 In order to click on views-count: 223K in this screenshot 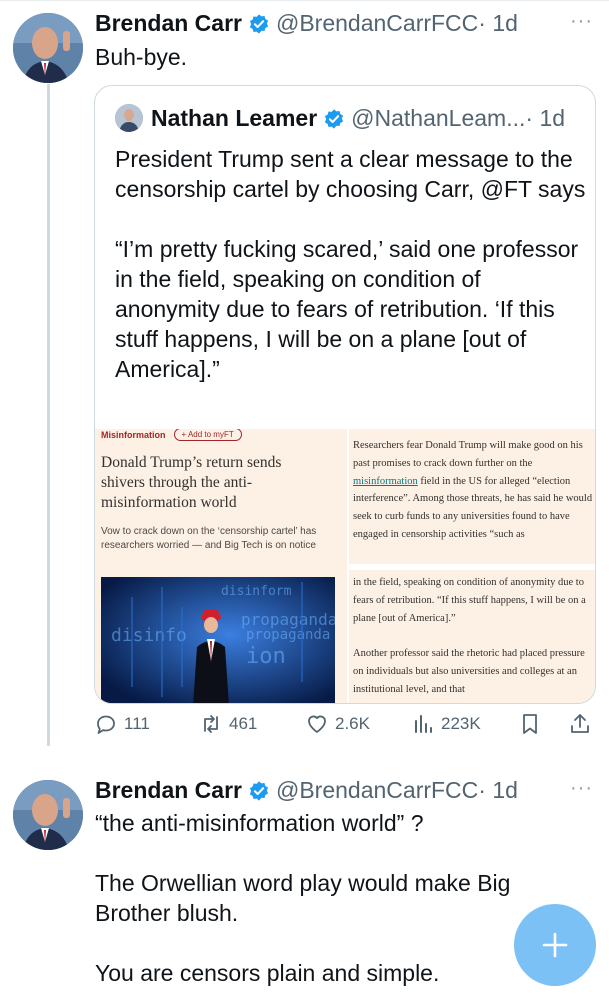, I will do `click(461, 723)`.